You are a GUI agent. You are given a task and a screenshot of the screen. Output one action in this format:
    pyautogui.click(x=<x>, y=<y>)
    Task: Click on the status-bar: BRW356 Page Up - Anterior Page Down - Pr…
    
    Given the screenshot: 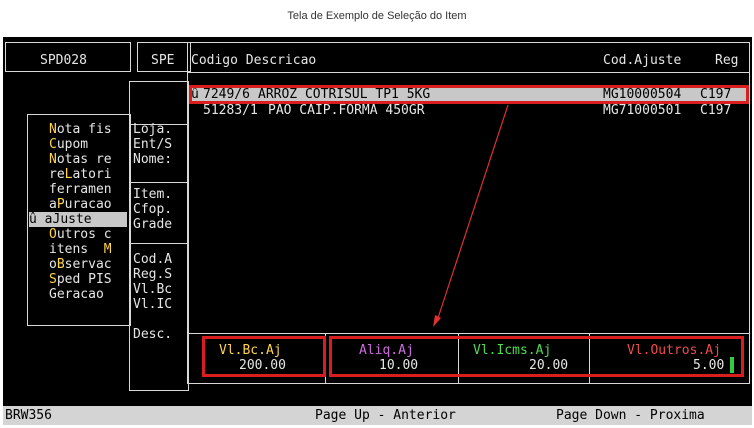 What is the action you would take?
    pyautogui.click(x=377, y=415)
    